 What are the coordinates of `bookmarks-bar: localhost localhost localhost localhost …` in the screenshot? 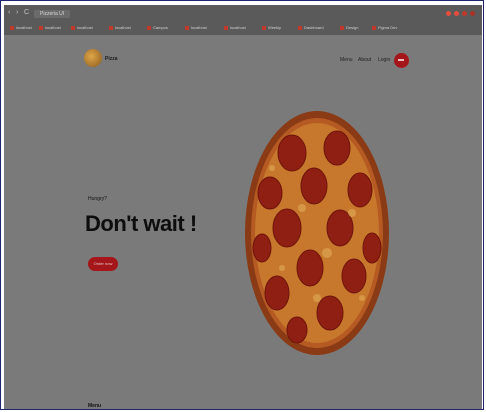 It's located at (243, 28).